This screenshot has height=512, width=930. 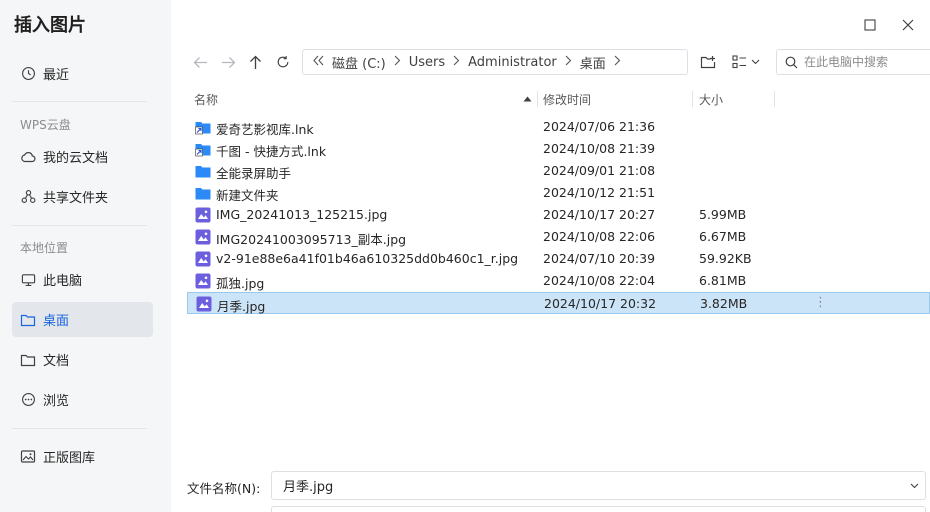 What do you see at coordinates (593, 62) in the screenshot?
I see `breadcrumb-desktop: 桌面` at bounding box center [593, 62].